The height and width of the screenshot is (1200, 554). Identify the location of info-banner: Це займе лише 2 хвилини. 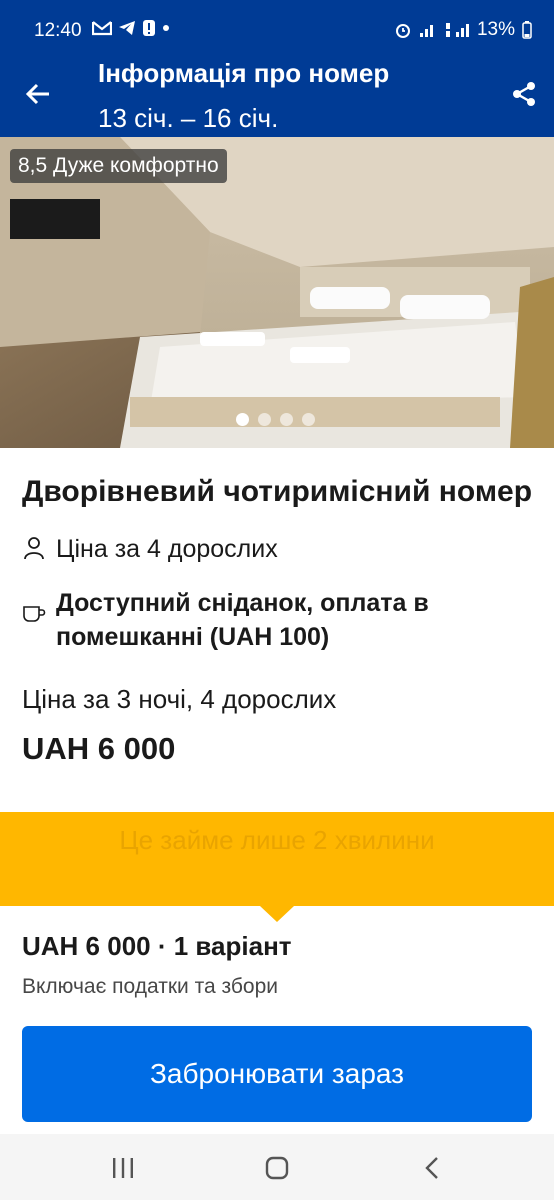
(277, 867).